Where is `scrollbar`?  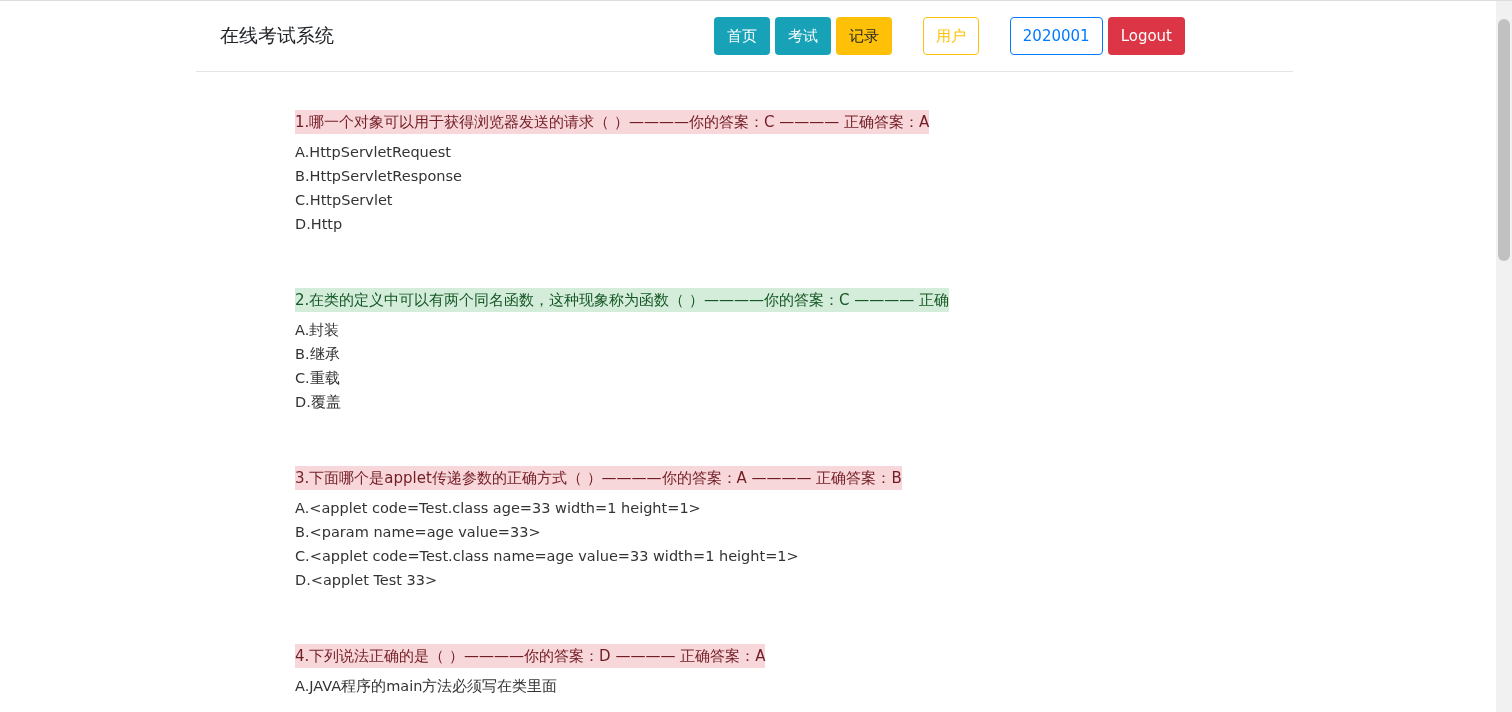 scrollbar is located at coordinates (1504, 356).